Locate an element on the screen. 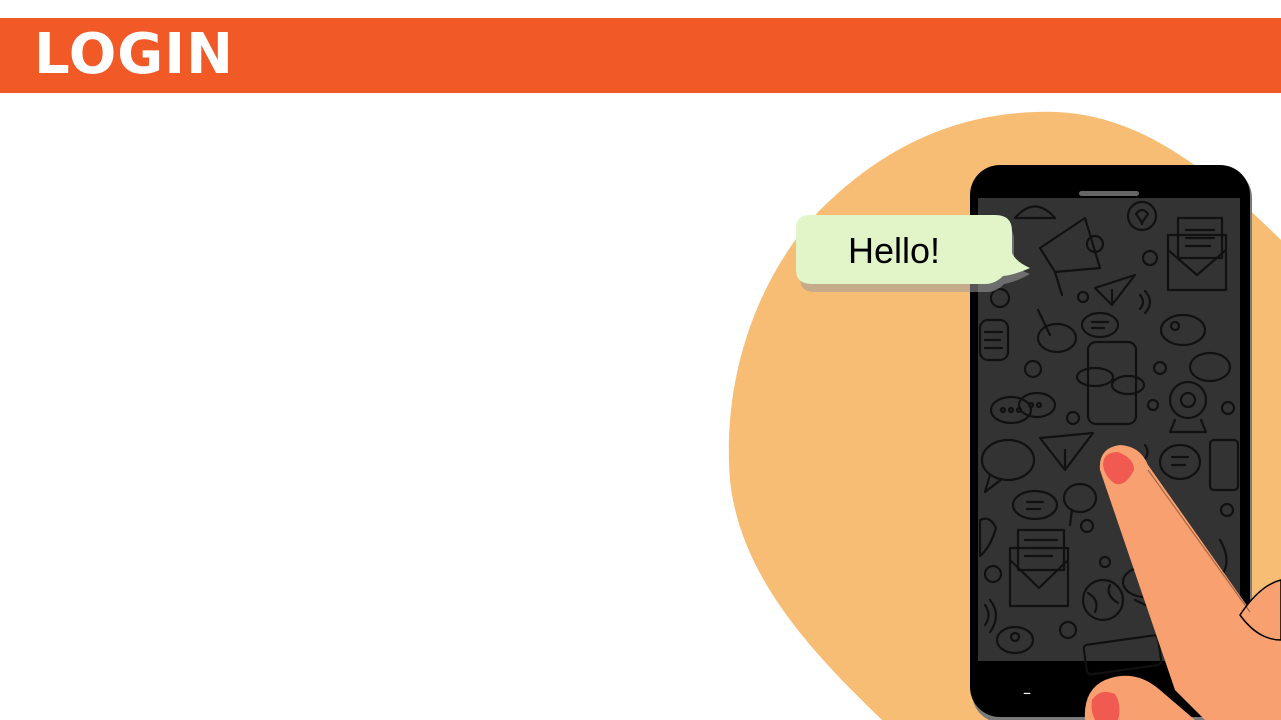 Image resolution: width=1281 pixels, height=720 pixels. speech-bubble-text: Hello! is located at coordinates (894, 250).